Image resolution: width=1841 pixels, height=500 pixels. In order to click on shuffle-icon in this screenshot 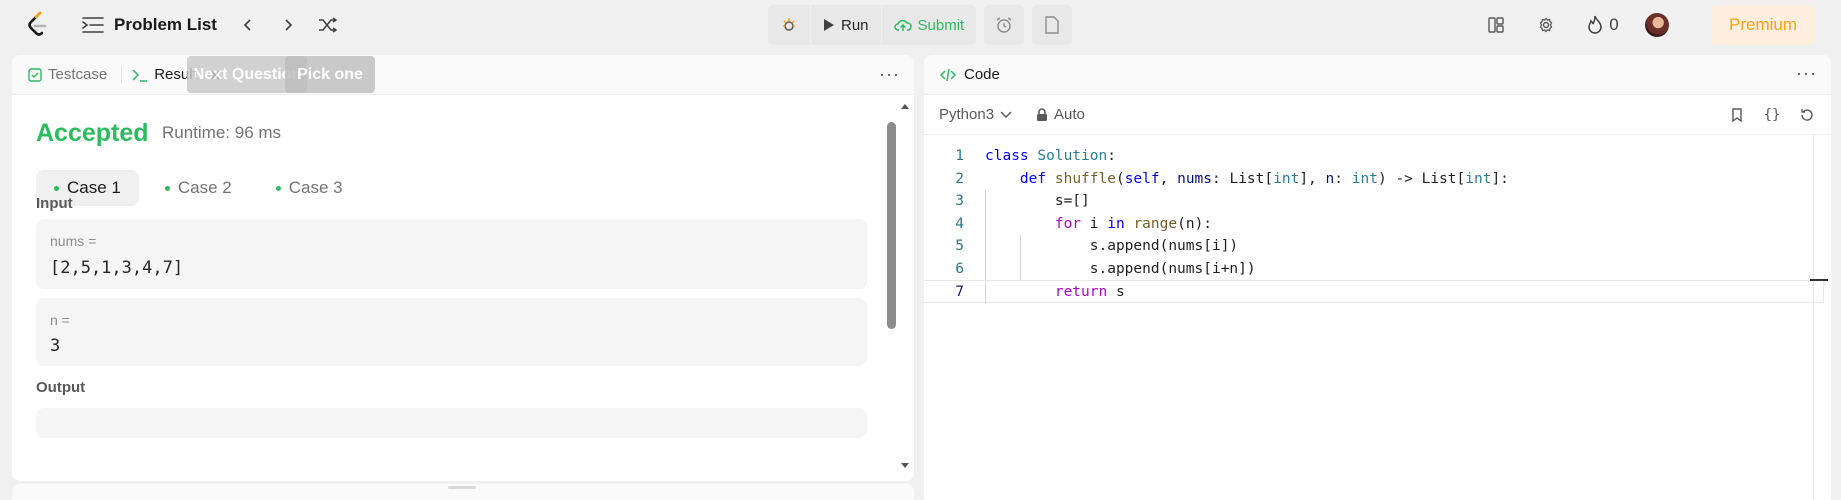, I will do `click(328, 25)`.